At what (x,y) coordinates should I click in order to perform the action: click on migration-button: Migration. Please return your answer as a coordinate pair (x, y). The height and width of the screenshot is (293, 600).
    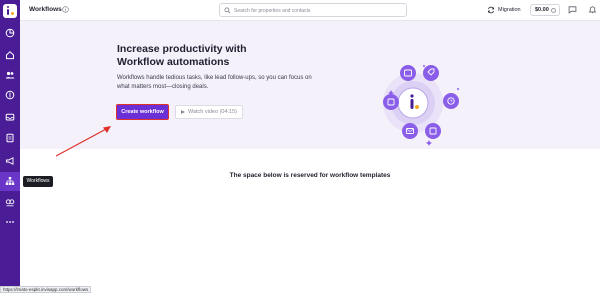
    Looking at the image, I should click on (504, 10).